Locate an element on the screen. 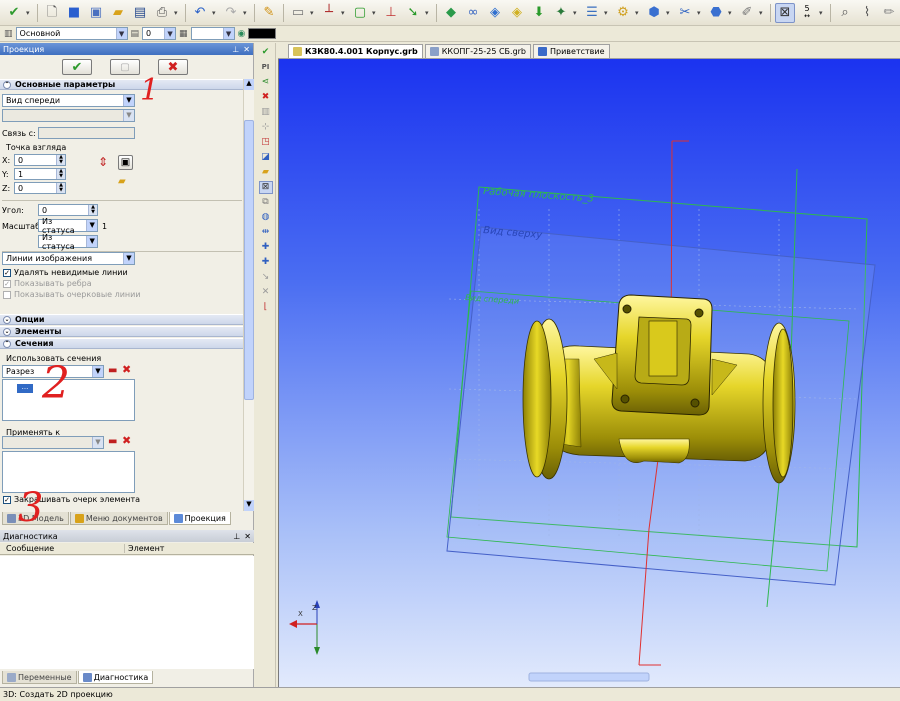 The image size is (900, 701). pen-icon: ✐ is located at coordinates (747, 13).